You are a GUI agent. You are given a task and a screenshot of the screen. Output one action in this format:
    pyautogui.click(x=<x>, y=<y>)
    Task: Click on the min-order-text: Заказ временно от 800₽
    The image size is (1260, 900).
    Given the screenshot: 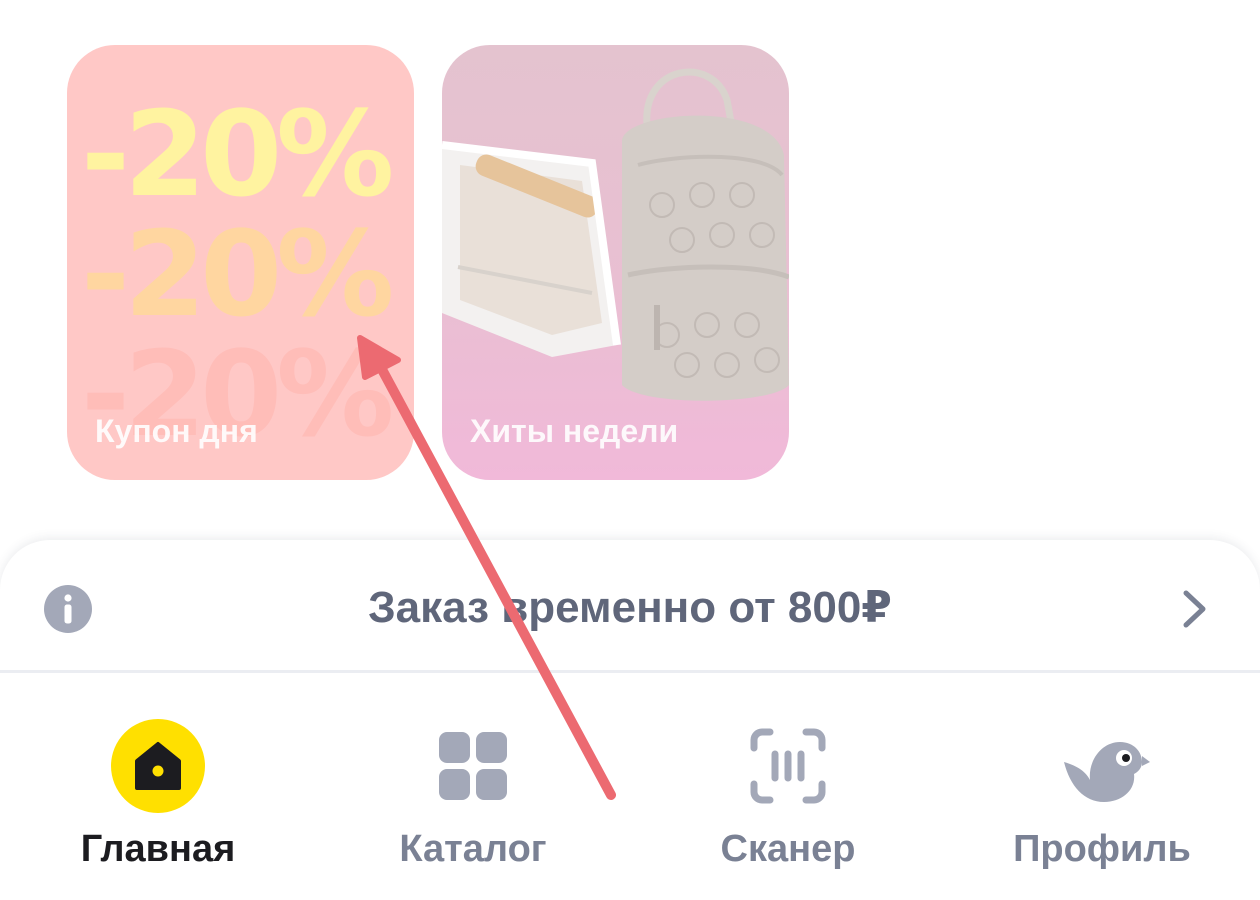 What is the action you would take?
    pyautogui.click(x=630, y=607)
    